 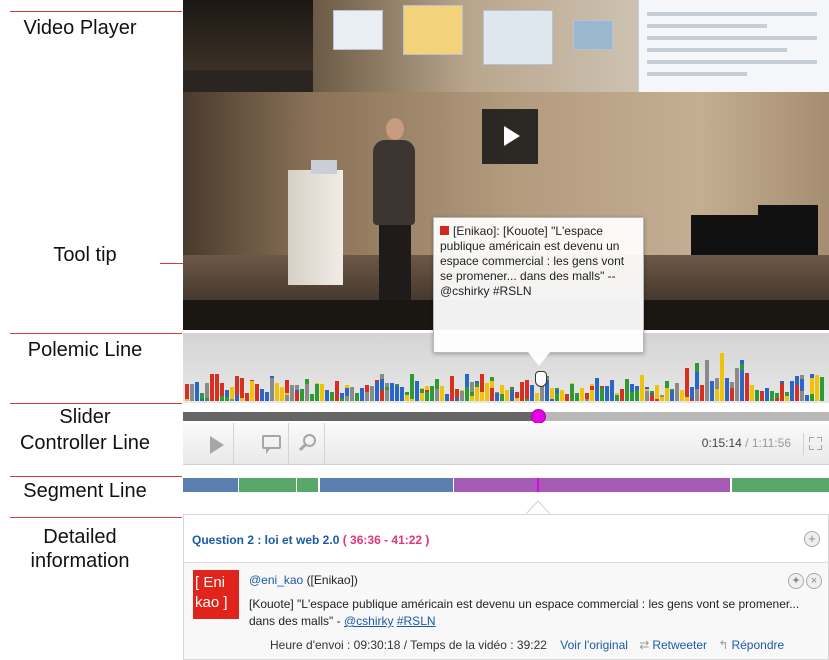 I want to click on controller-line: 0:15:14 / 1:11:56, so click(x=506, y=444).